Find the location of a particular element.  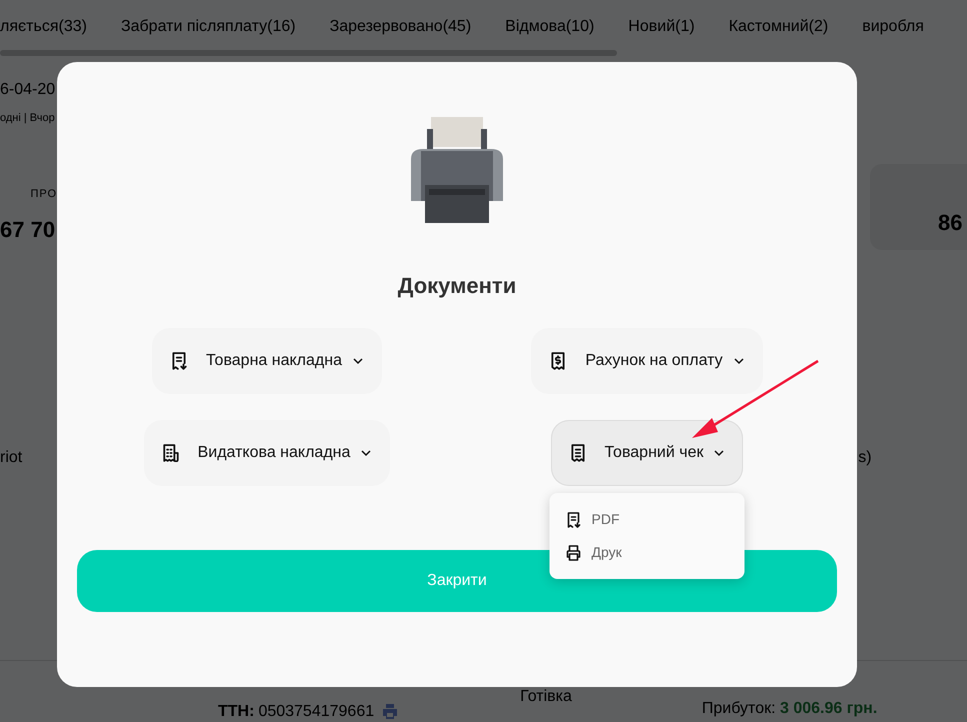

ttn-number: 0503754179661 is located at coordinates (316, 712).